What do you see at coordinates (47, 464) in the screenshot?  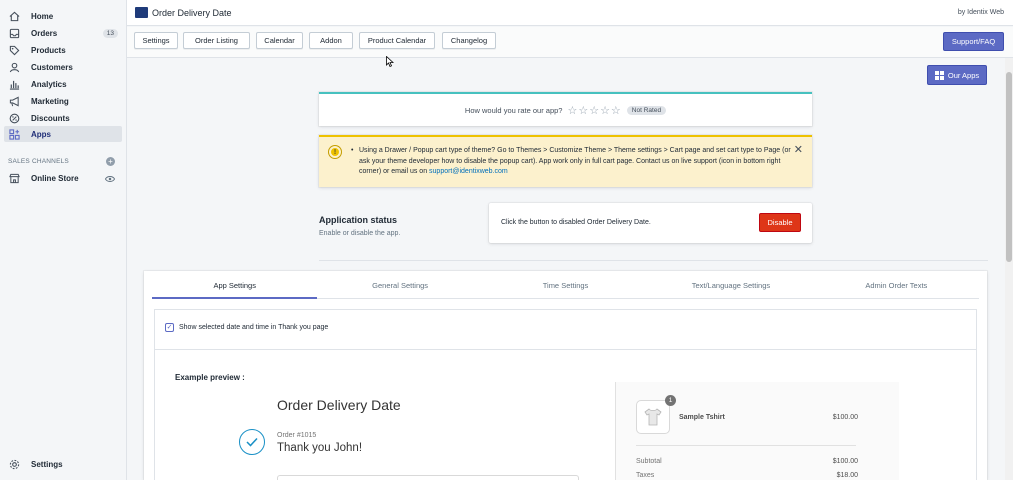 I see `sidebar-item-label: Settings` at bounding box center [47, 464].